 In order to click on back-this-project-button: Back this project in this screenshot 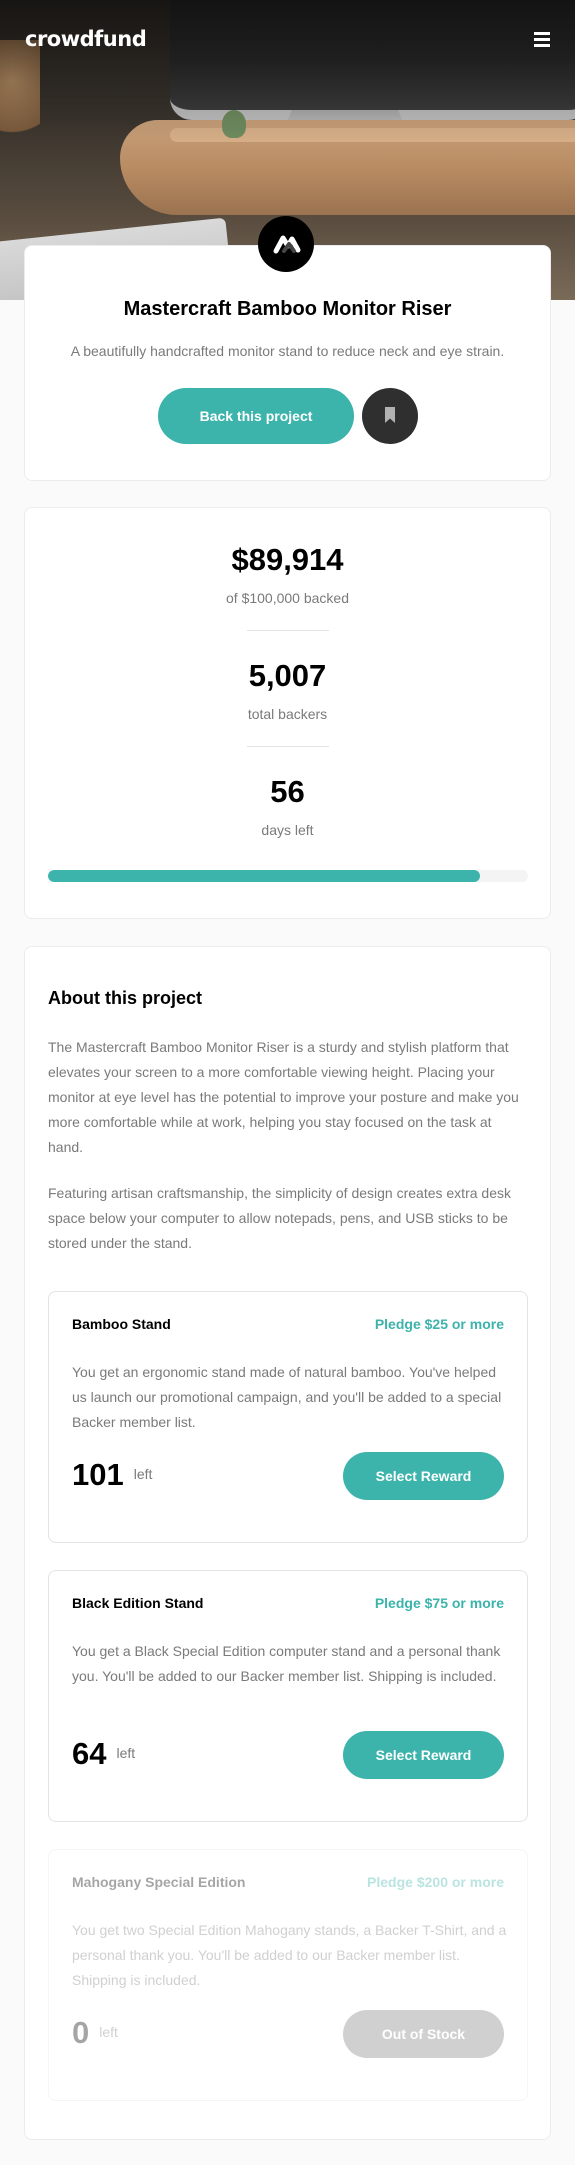, I will do `click(256, 416)`.